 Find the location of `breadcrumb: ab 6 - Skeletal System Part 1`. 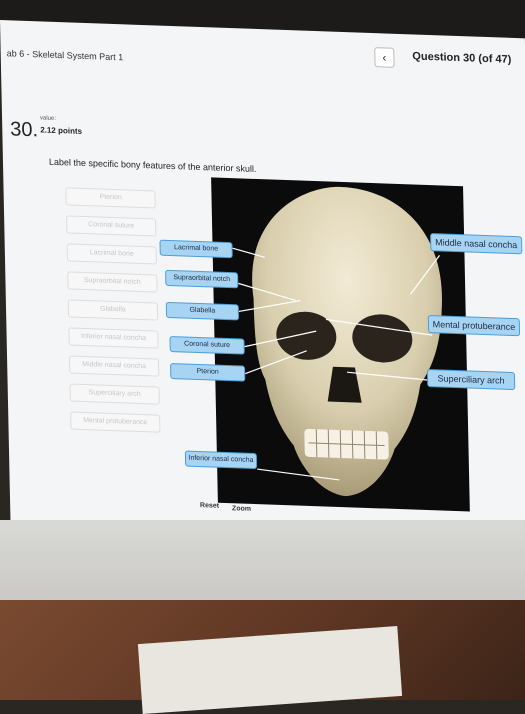

breadcrumb: ab 6 - Skeletal System Part 1 is located at coordinates (65, 55).